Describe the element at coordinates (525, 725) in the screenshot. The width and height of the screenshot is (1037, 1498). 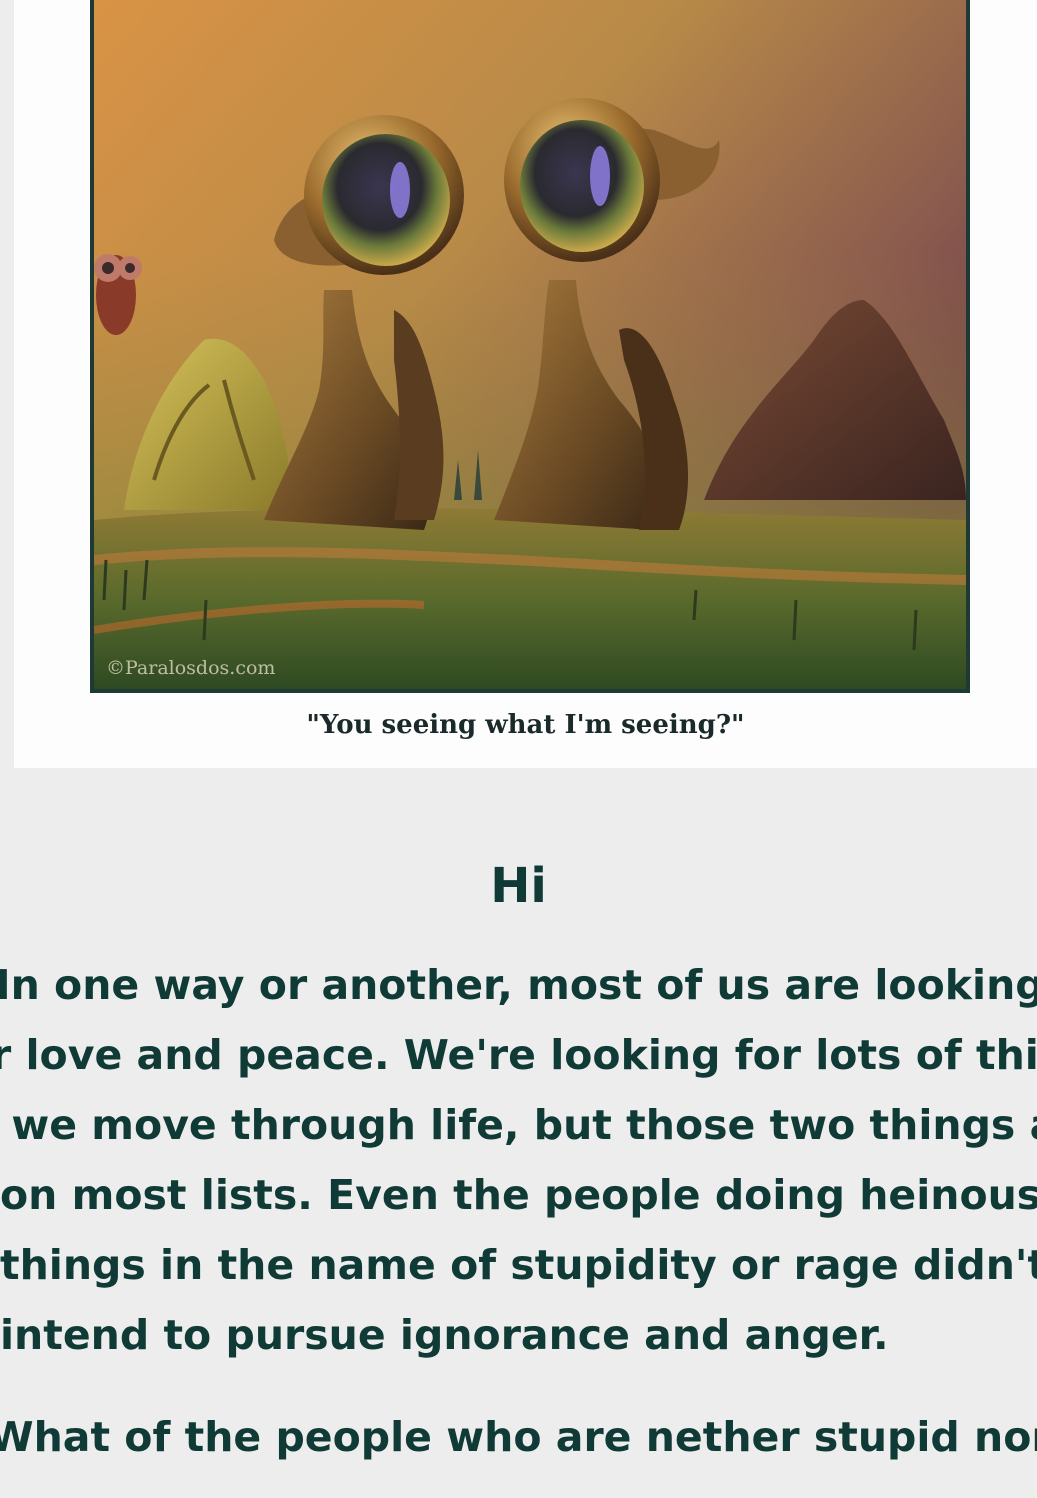
I see `figure-caption: "You seeing what I'm seeing?"` at that location.